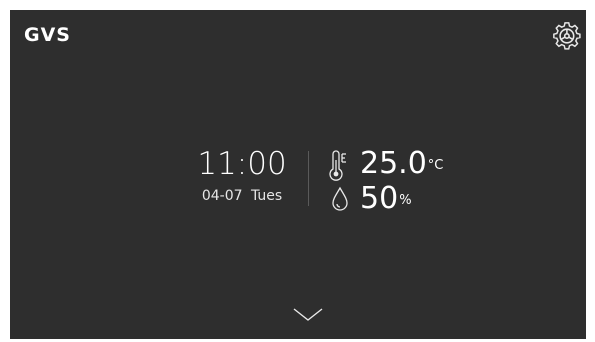 The width and height of the screenshot is (595, 342). I want to click on chevron-down-icon, so click(308, 314).